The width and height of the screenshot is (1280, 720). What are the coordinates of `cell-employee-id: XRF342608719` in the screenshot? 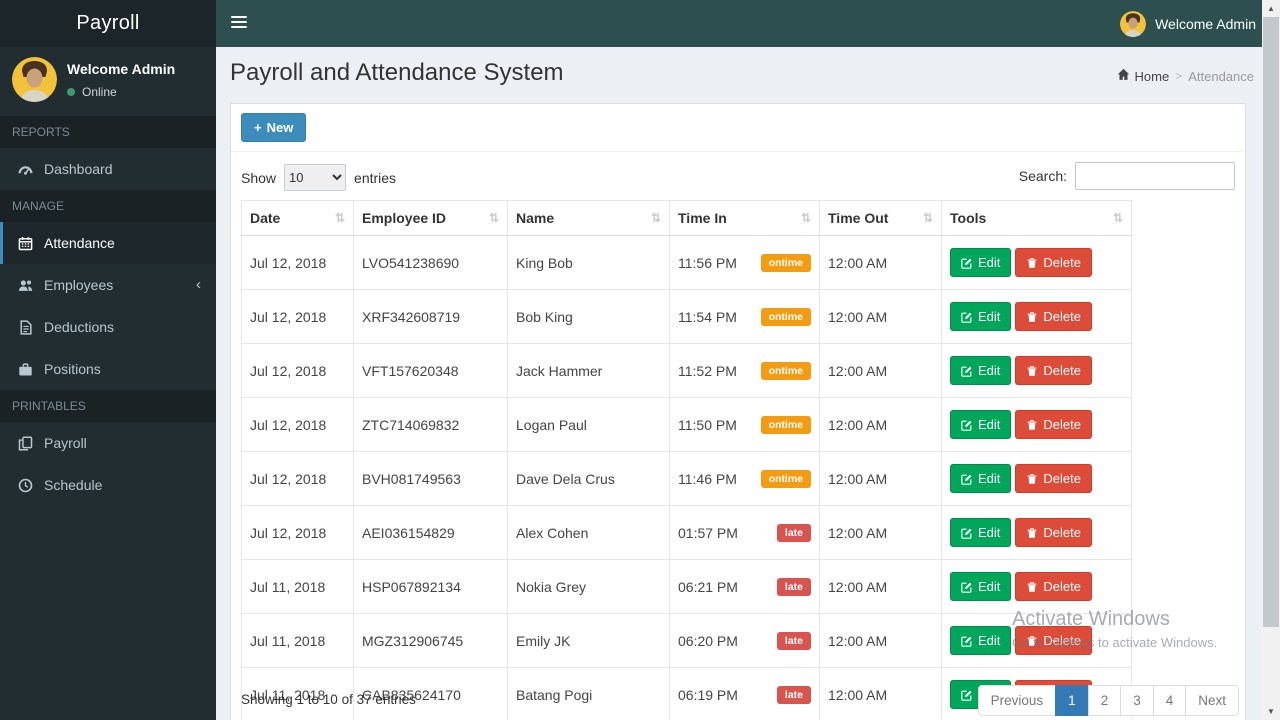 It's located at (430, 316).